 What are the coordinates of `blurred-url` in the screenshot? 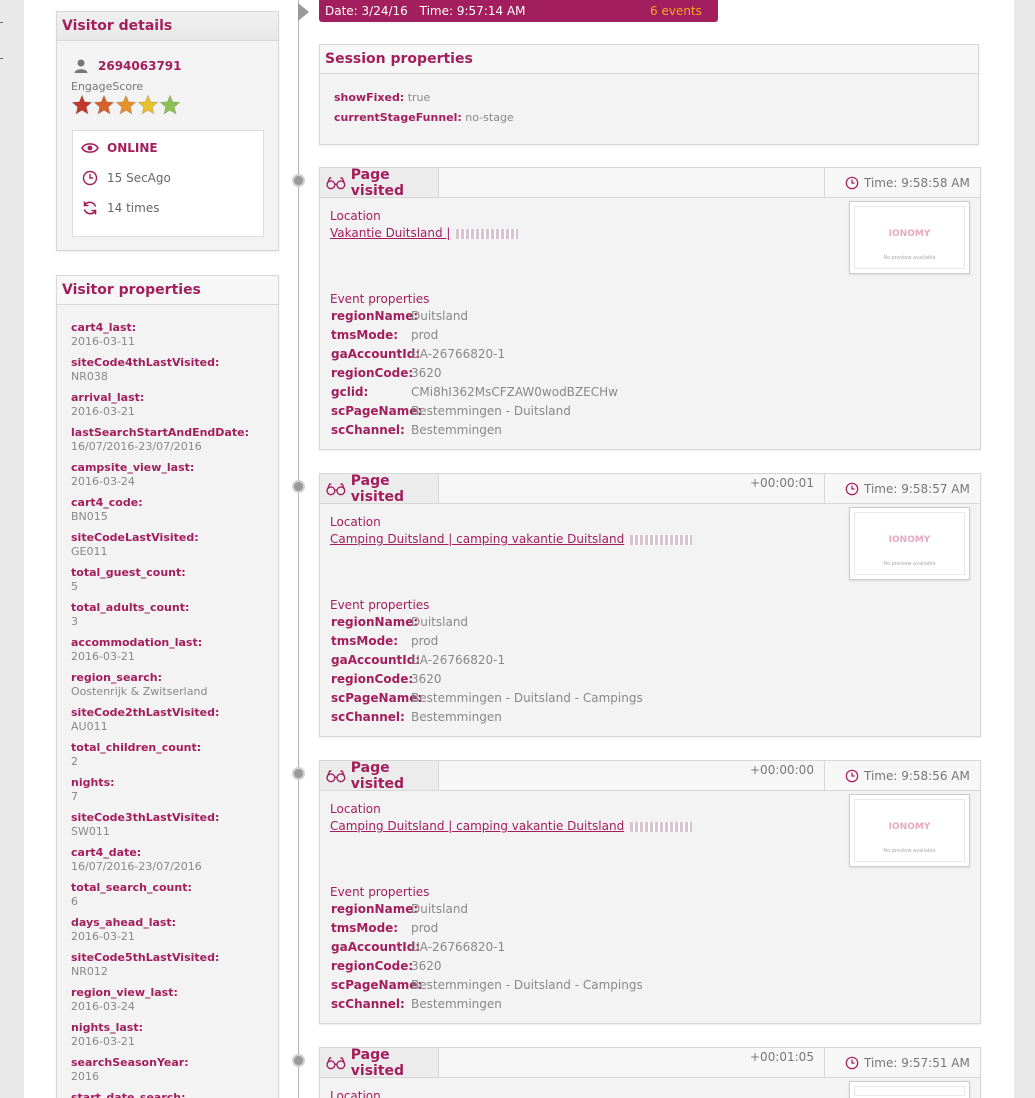 It's located at (661, 539).